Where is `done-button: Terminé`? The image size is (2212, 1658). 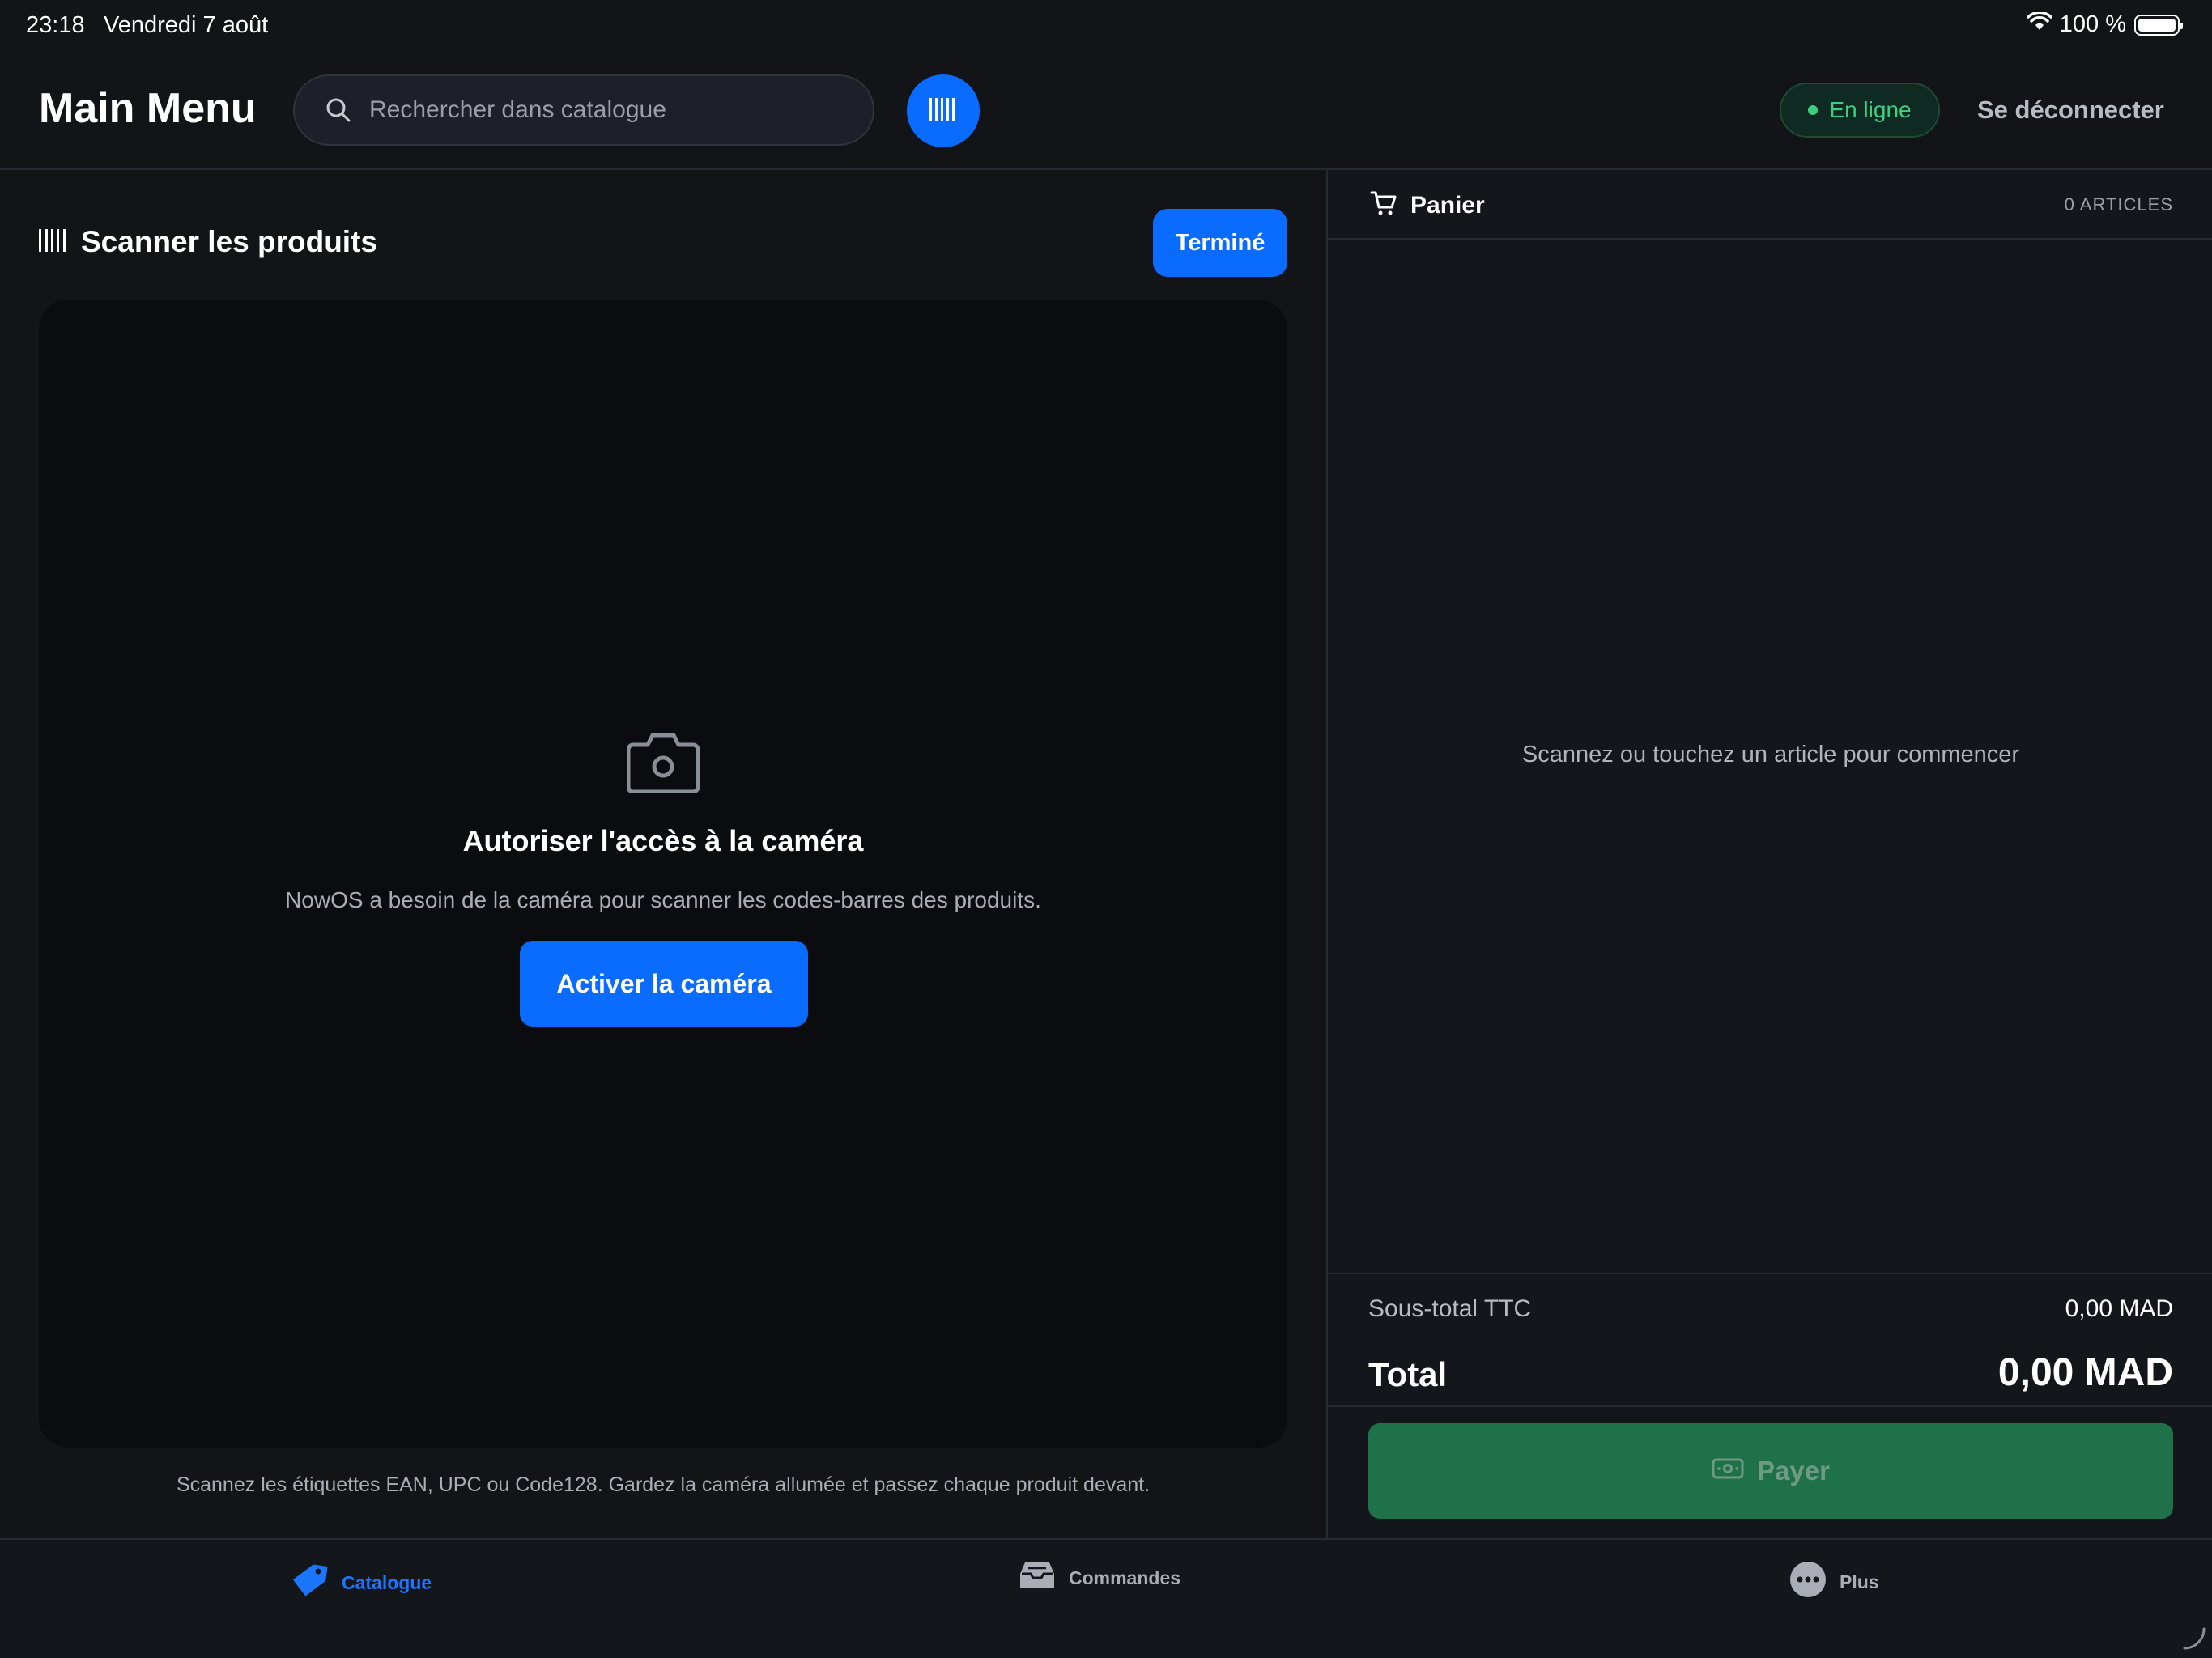
done-button: Terminé is located at coordinates (1220, 243).